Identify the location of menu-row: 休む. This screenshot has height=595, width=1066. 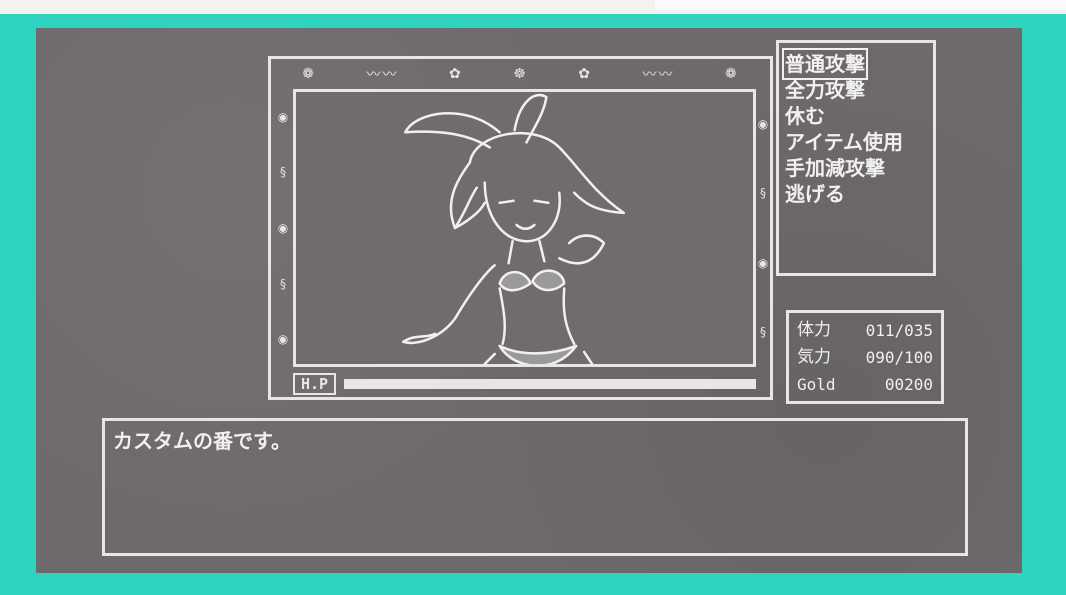
(856, 116).